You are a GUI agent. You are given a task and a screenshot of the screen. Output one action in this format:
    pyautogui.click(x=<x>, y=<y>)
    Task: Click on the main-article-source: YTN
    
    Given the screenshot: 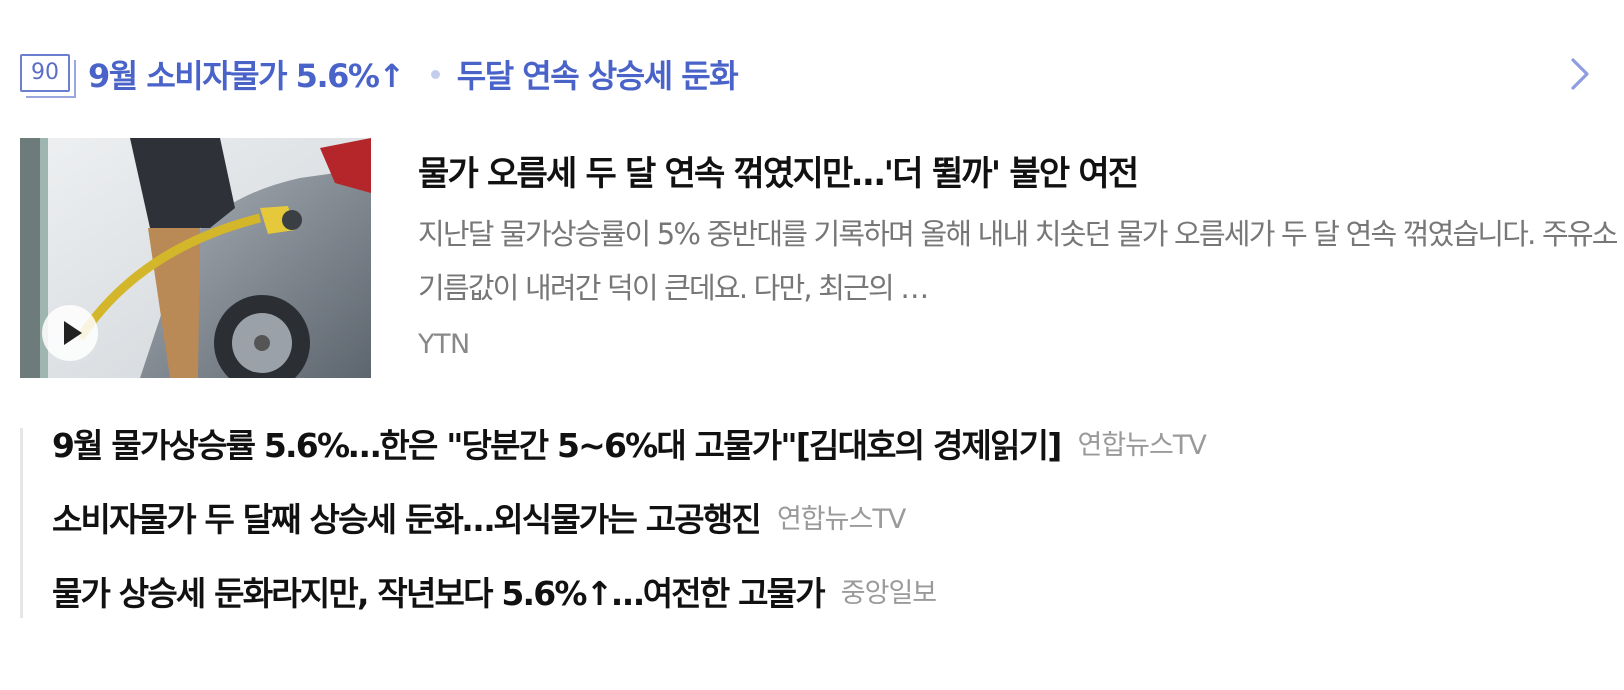 What is the action you would take?
    pyautogui.click(x=1011, y=344)
    